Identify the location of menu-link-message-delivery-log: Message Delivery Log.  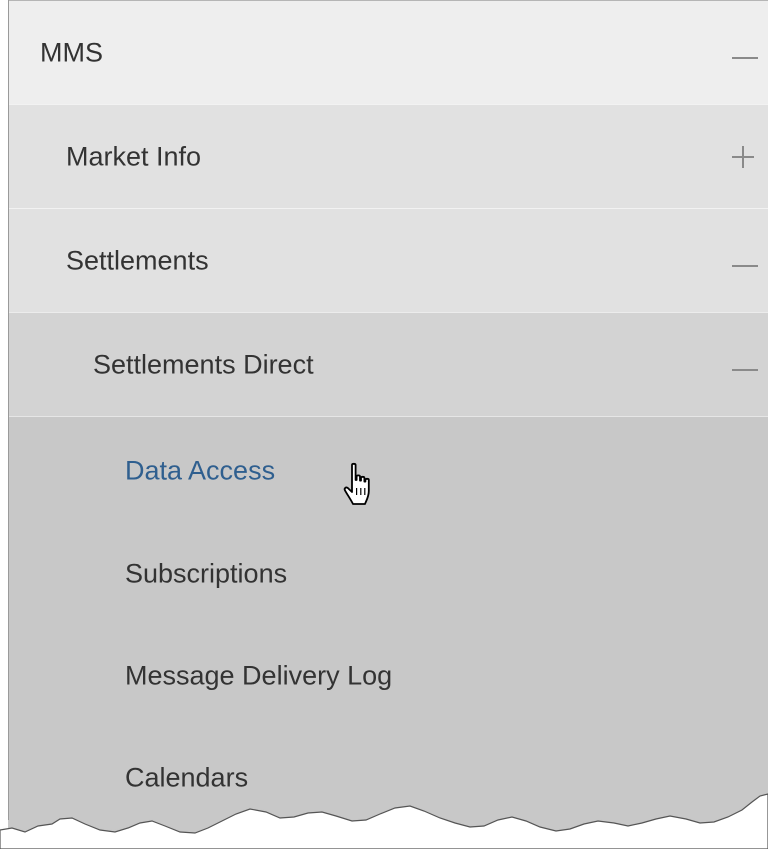
(388, 675).